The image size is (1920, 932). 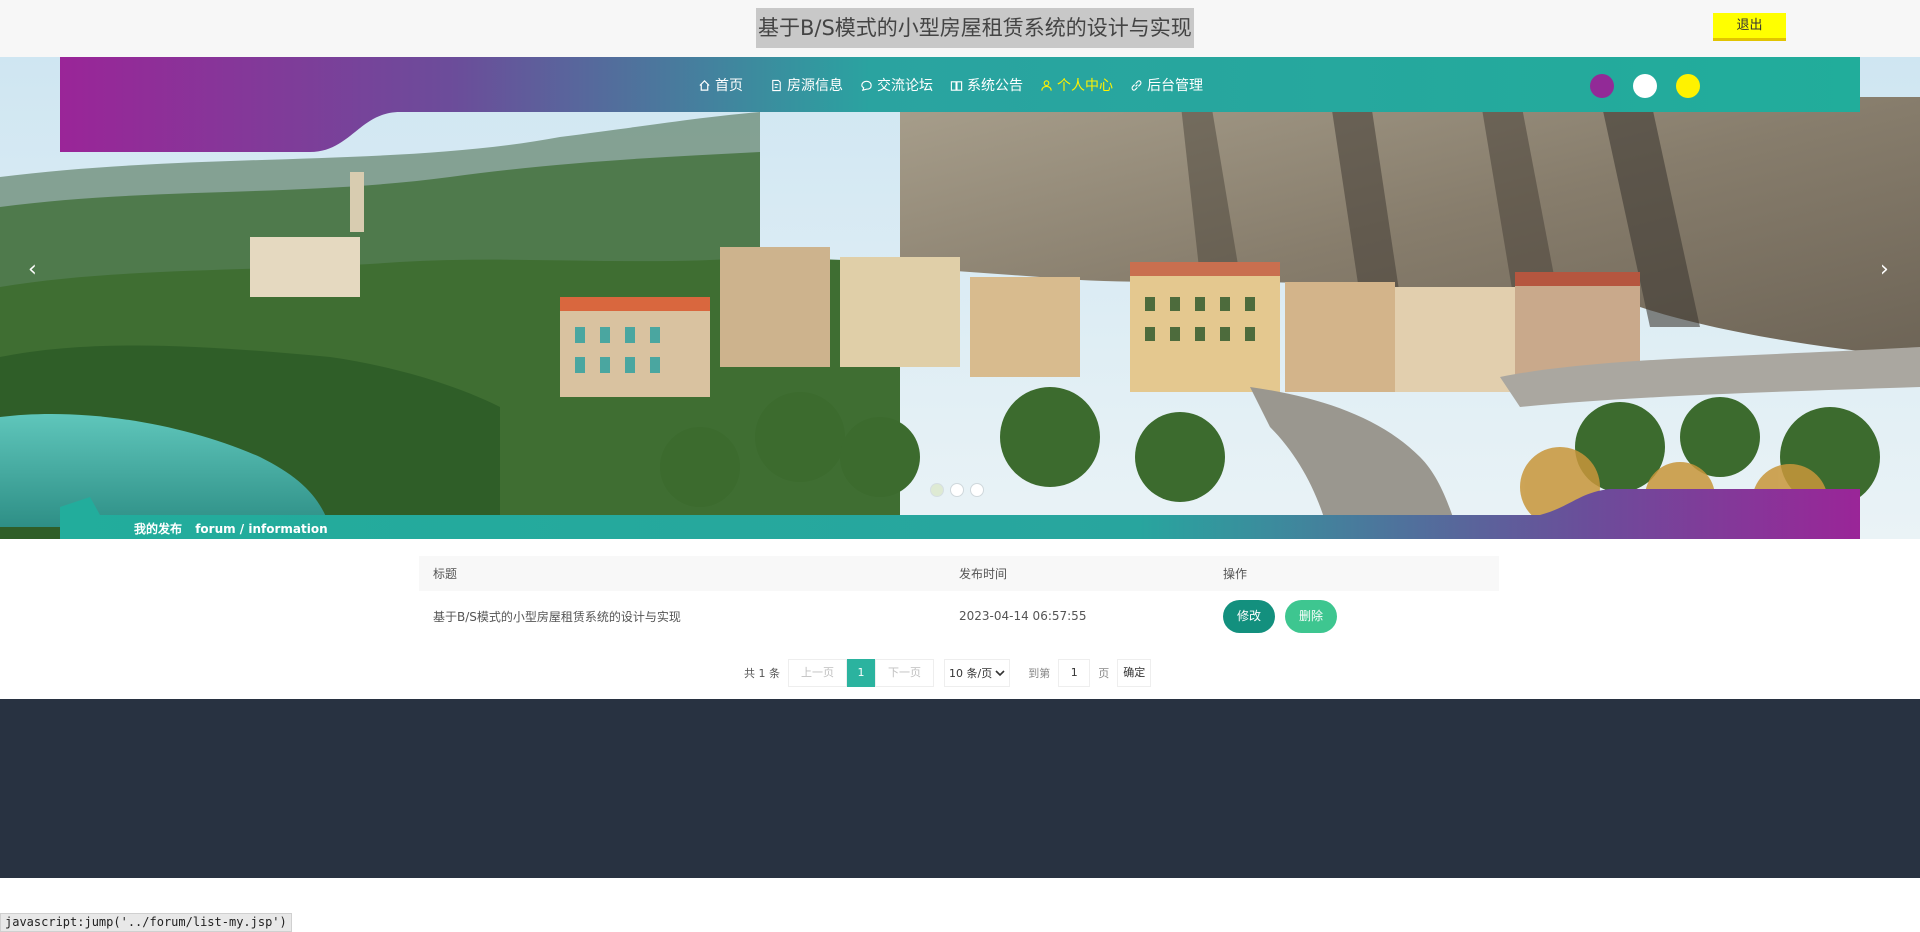 What do you see at coordinates (815, 86) in the screenshot?
I see `nav-item-label: 房源信息` at bounding box center [815, 86].